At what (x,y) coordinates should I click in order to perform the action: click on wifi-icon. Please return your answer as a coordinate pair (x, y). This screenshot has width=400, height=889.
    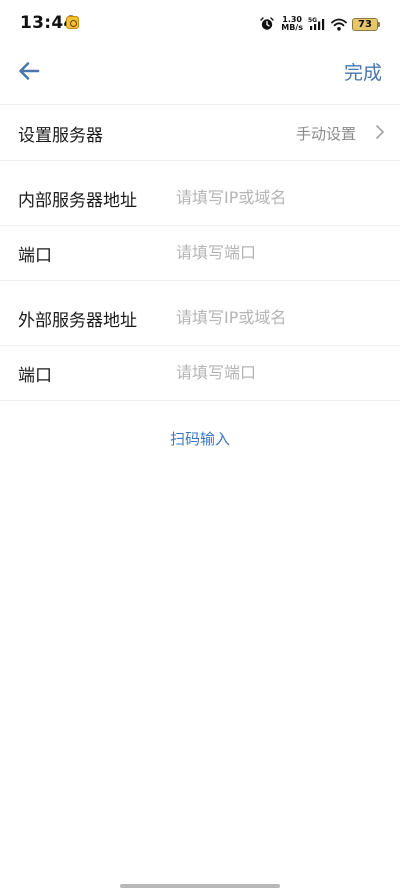
    Looking at the image, I should click on (339, 24).